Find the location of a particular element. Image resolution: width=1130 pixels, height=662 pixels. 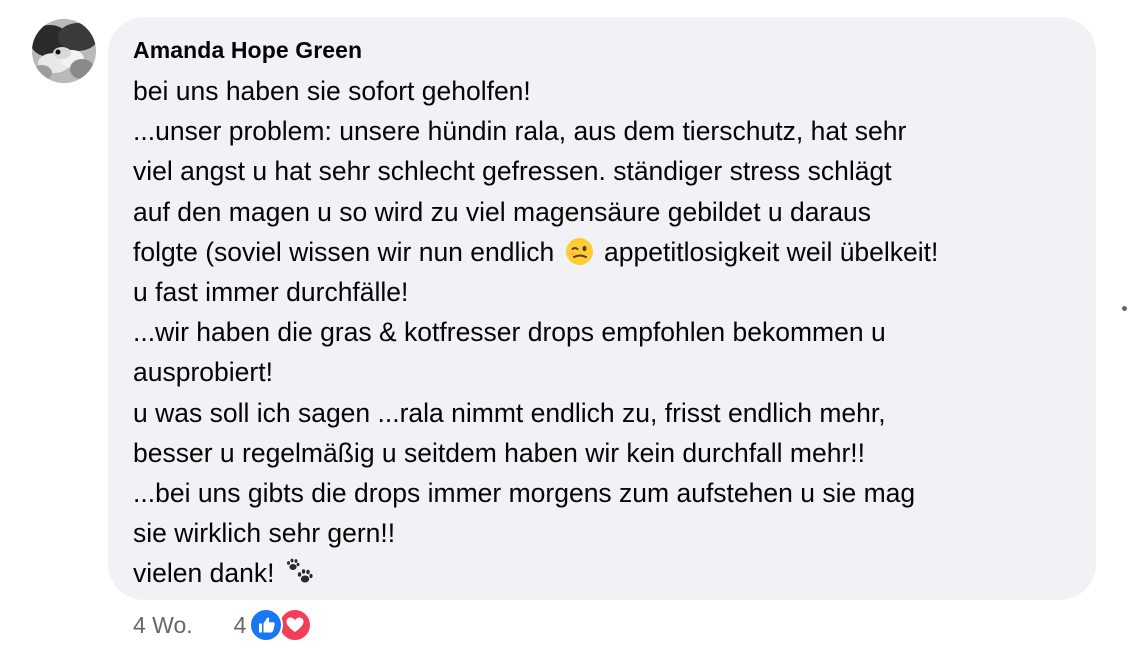

comment-line-part: folgte (soviel wissen wir nun endlich is located at coordinates (344, 251).